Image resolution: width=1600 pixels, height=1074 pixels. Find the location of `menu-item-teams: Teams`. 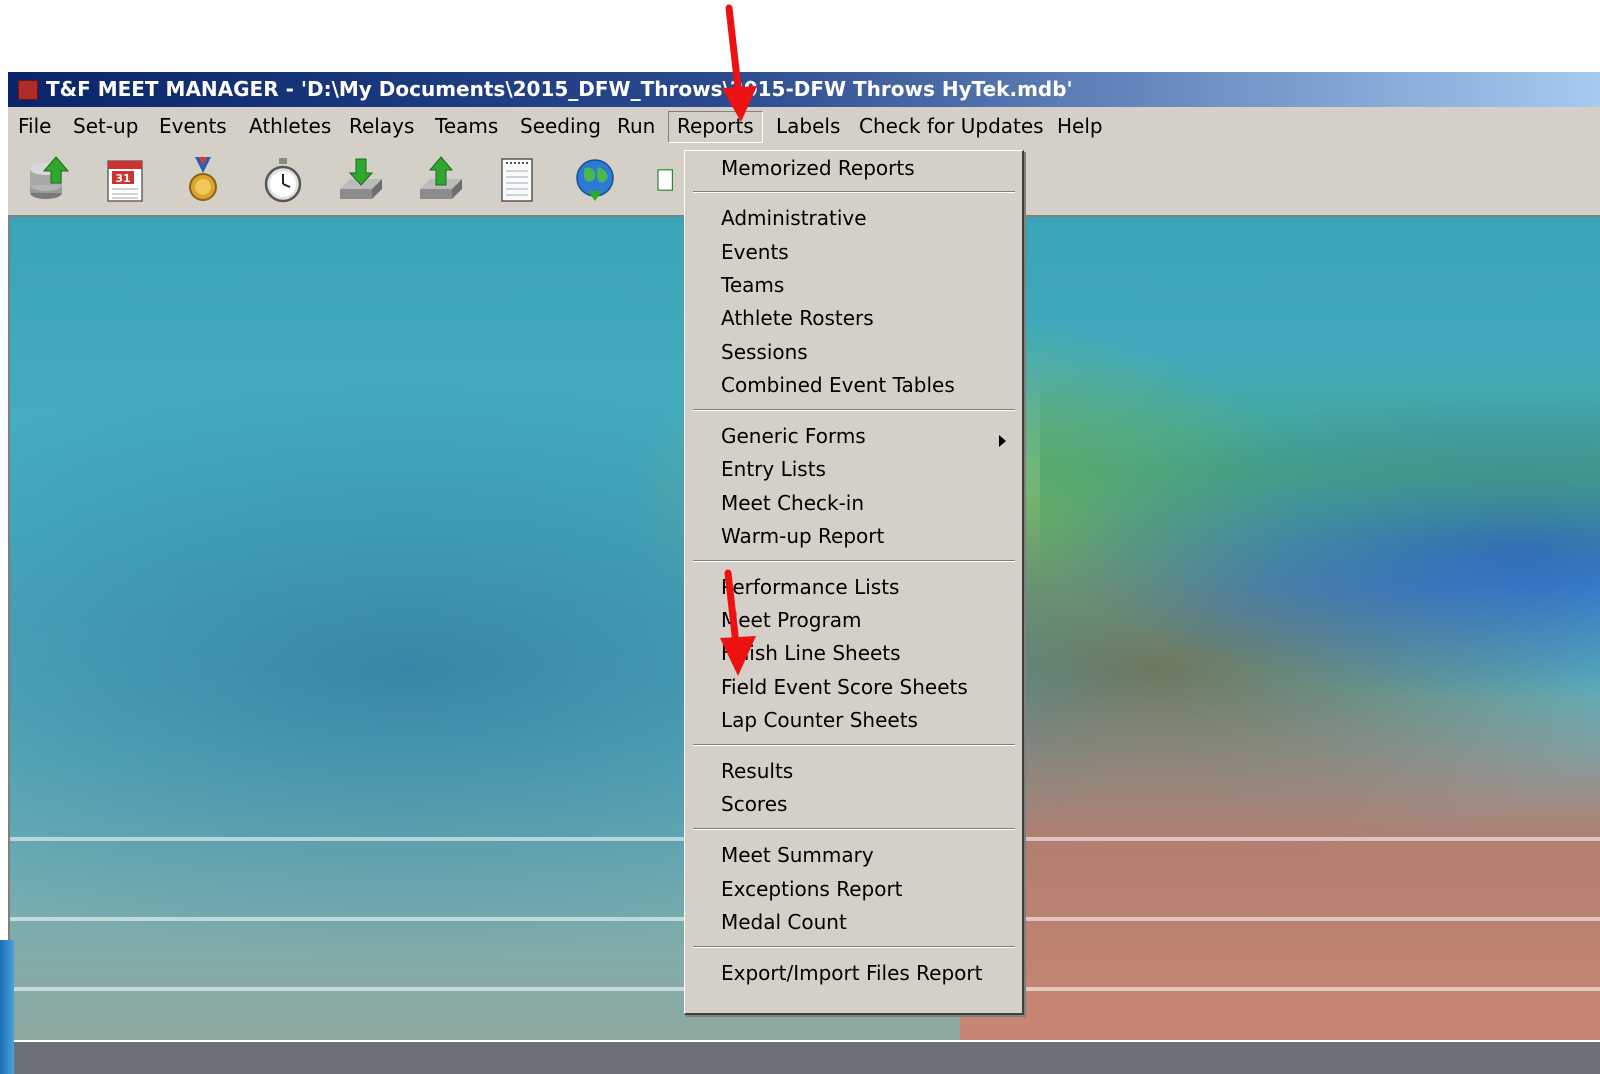

menu-item-teams: Teams is located at coordinates (752, 285).